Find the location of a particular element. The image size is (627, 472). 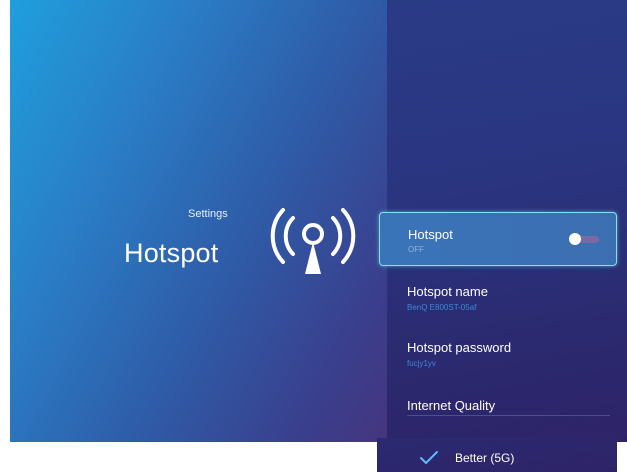

quality-option-better: Better (5G) is located at coordinates (497, 459).